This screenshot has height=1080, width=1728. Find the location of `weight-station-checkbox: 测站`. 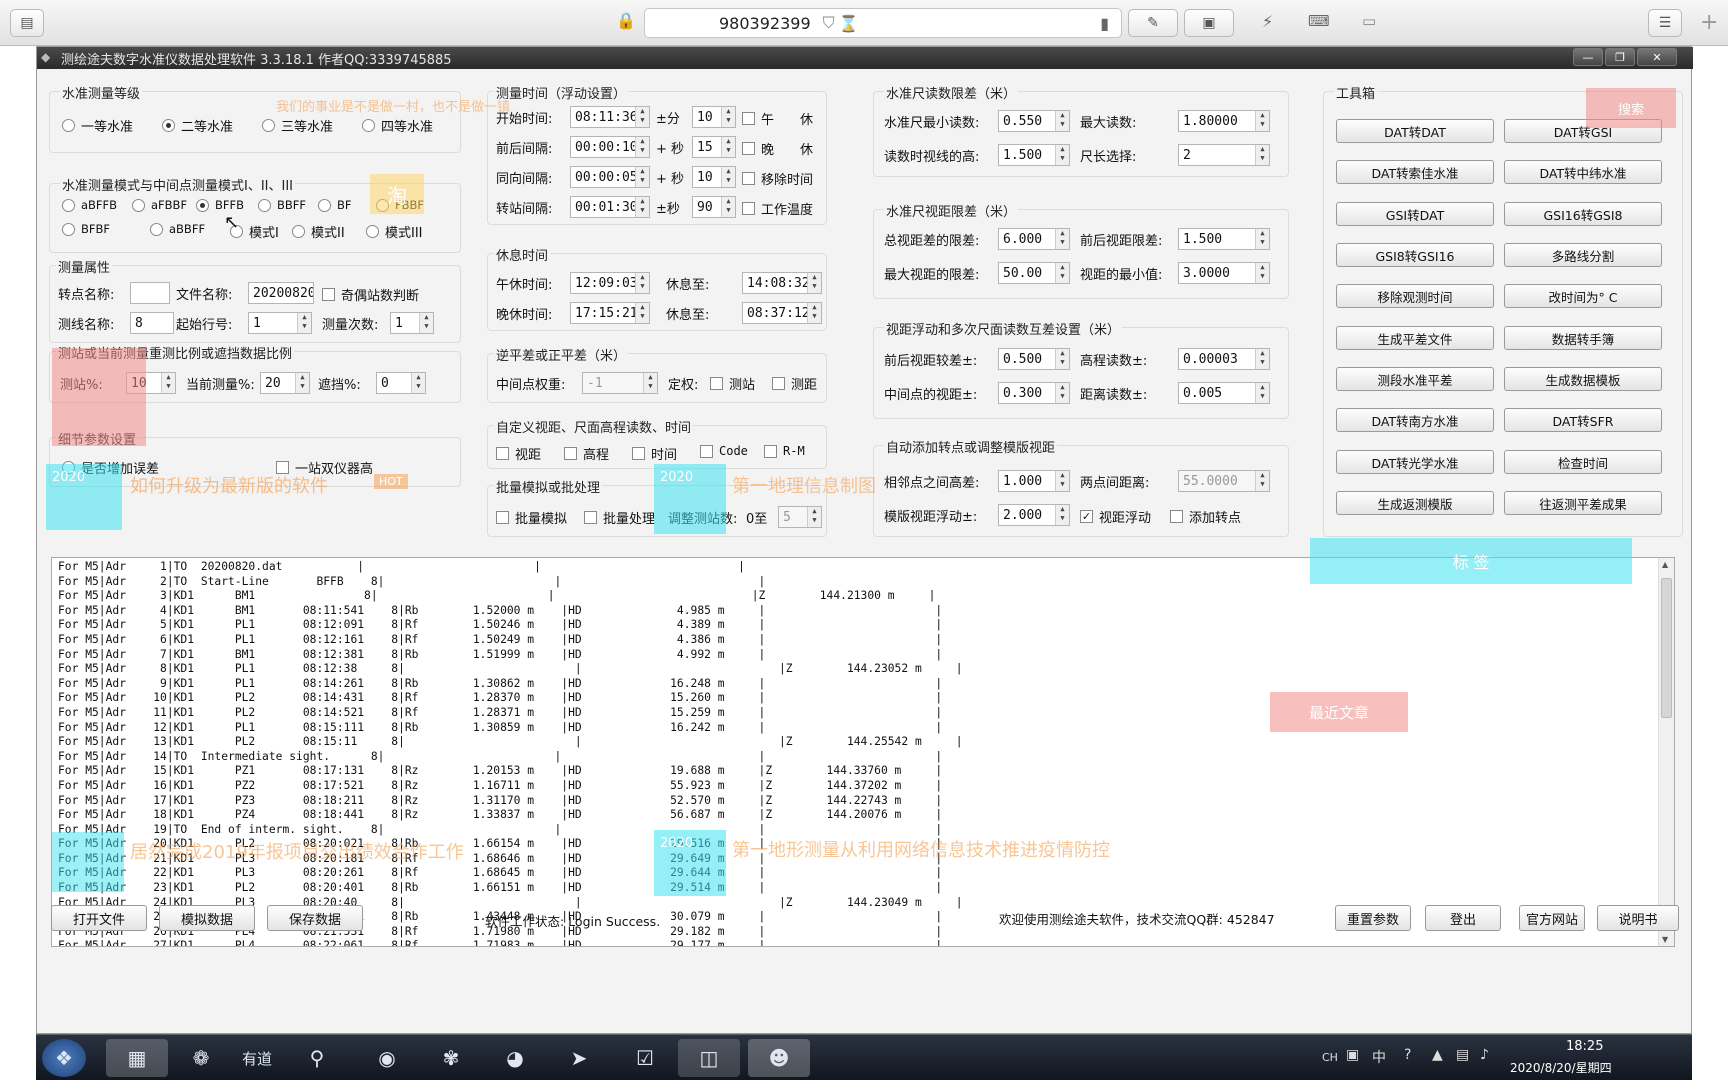

weight-station-checkbox: 测站 is located at coordinates (732, 383).